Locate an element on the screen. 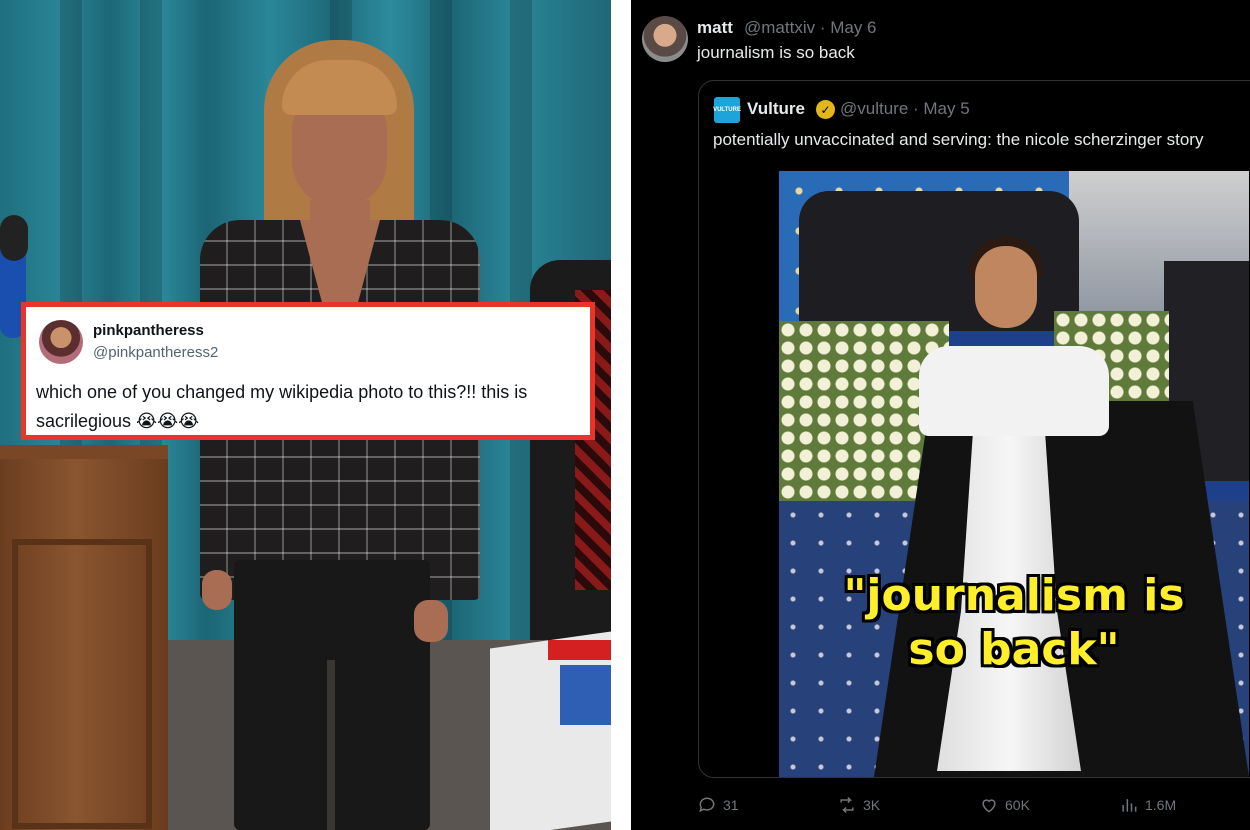 The image size is (1250, 830). microphone-head is located at coordinates (14, 238).